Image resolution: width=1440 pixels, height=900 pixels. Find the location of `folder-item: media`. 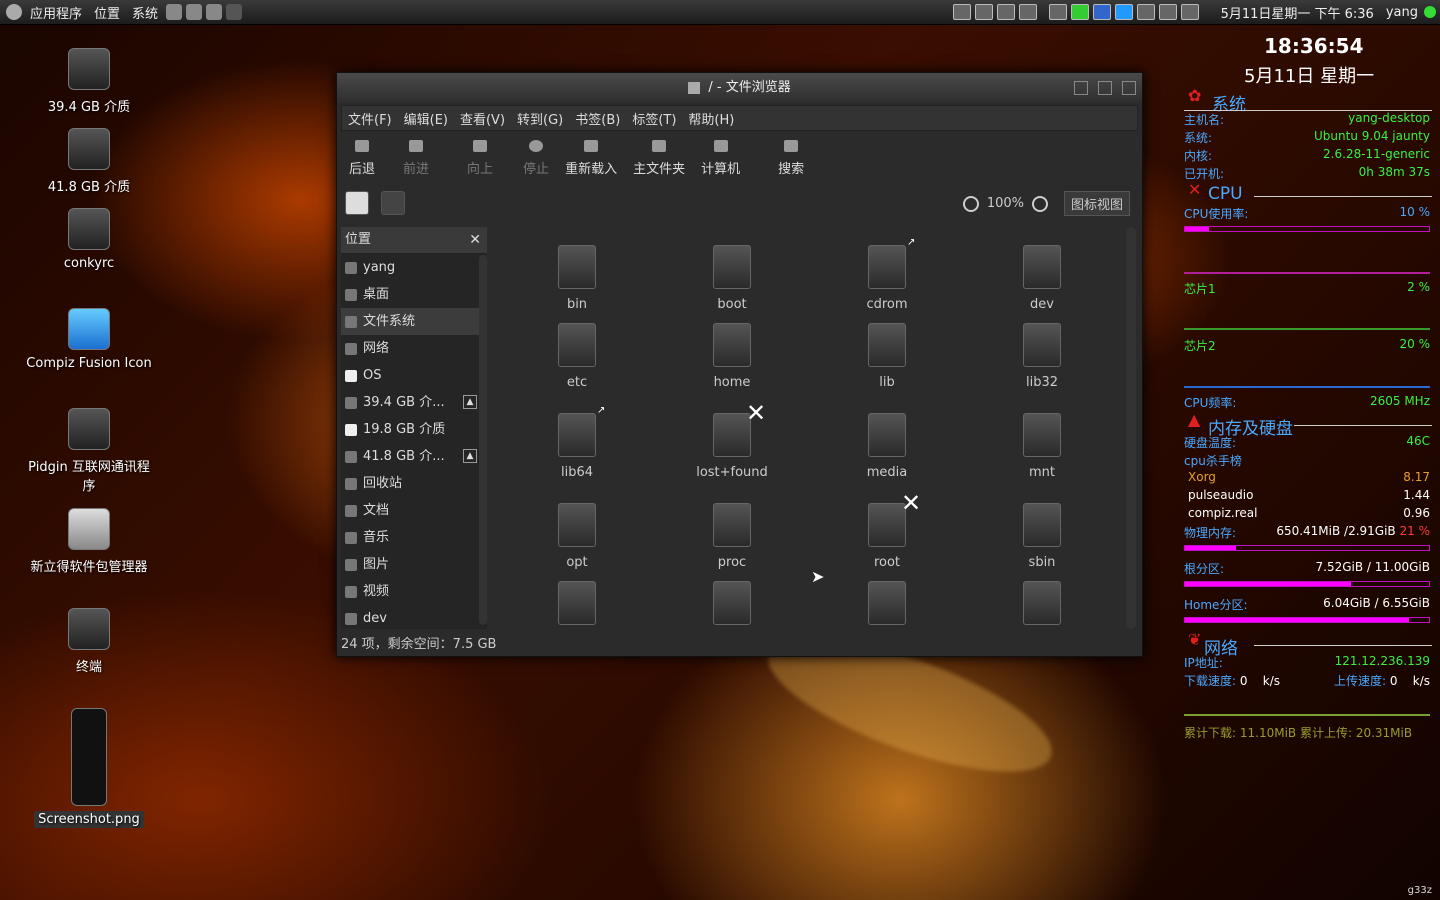

folder-item: media is located at coordinates (887, 446).